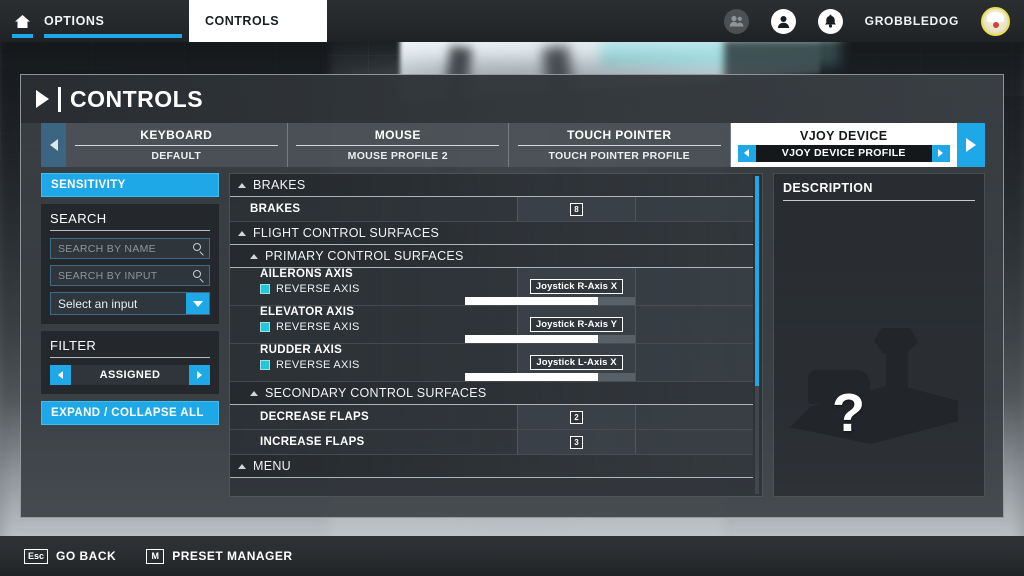 Image resolution: width=1024 pixels, height=576 pixels. I want to click on description-panel: DESCRIPTION ?, so click(879, 335).